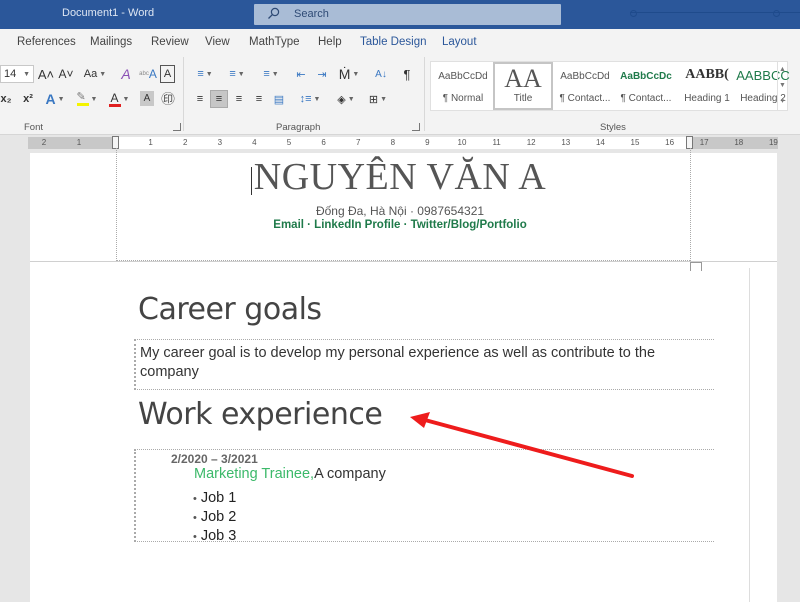 The image size is (800, 602). Describe the element at coordinates (254, 474) in the screenshot. I see `job-title: Marketing Trainee,` at that location.